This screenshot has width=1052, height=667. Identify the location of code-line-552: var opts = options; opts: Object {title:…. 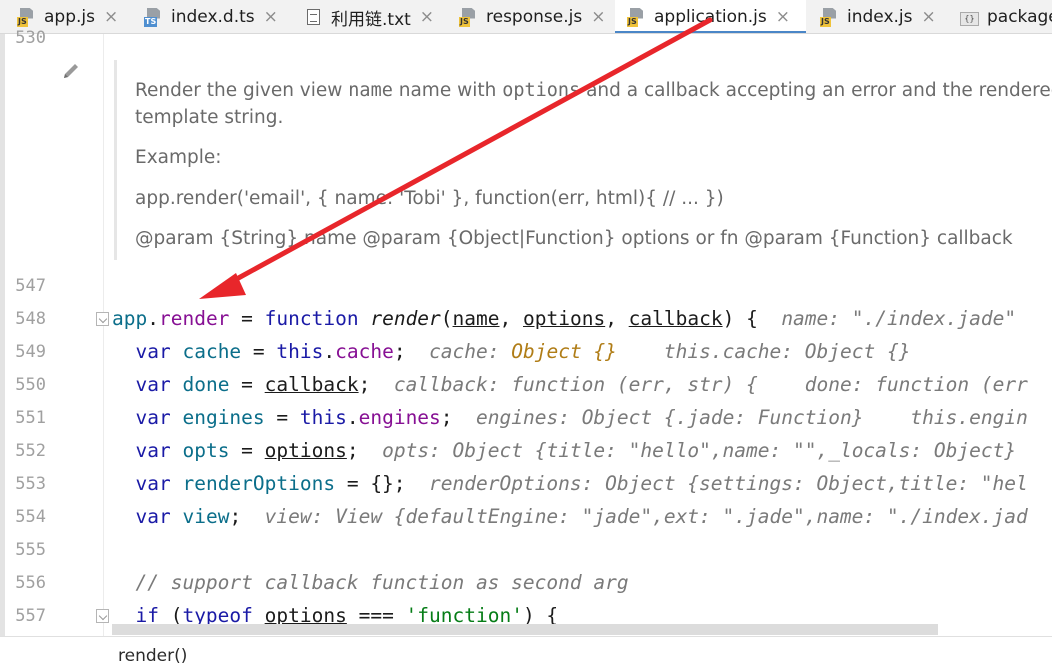
(564, 450).